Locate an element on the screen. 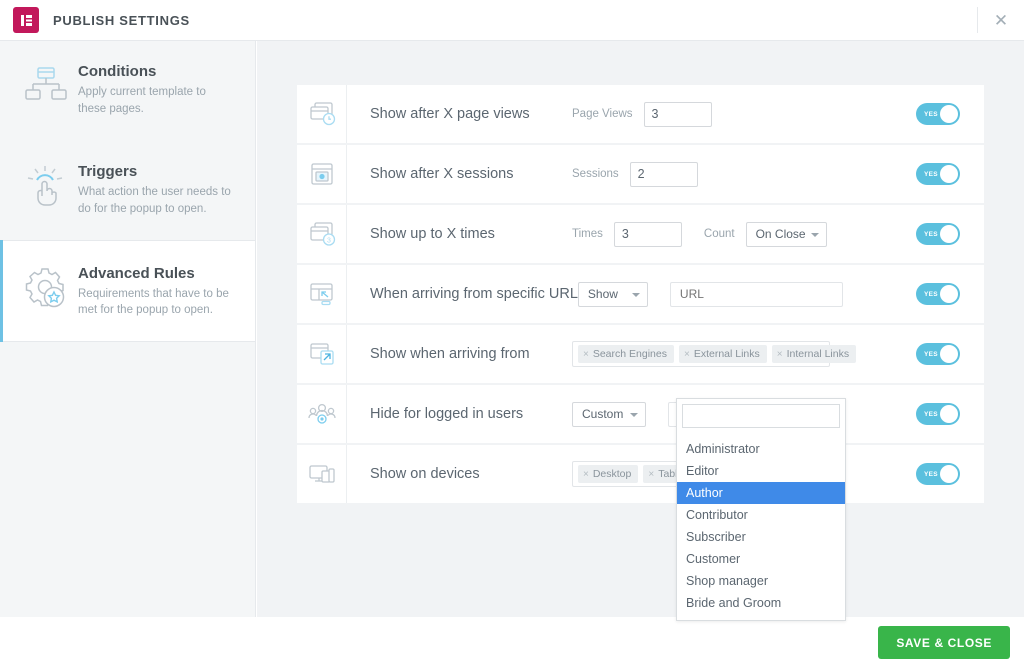 This screenshot has width=1024, height=668. rule-label: Show after X page views is located at coordinates (450, 114).